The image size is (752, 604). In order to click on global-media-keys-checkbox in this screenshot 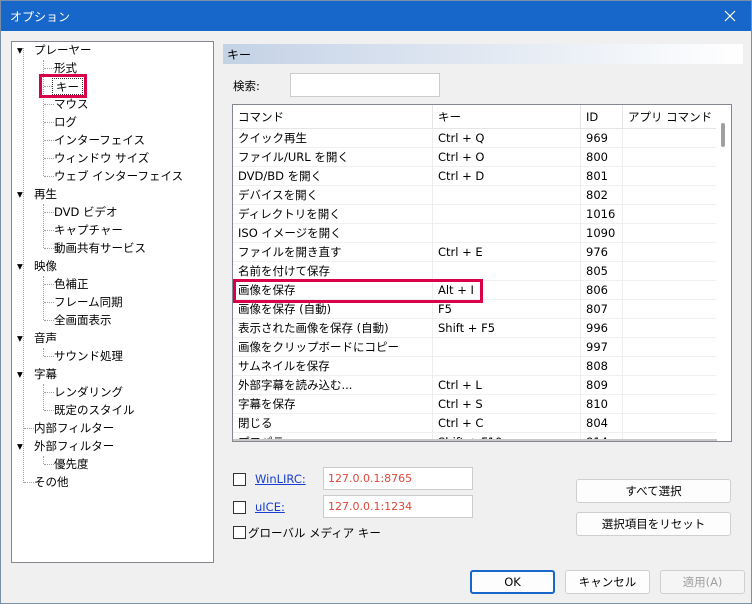, I will do `click(239, 532)`.